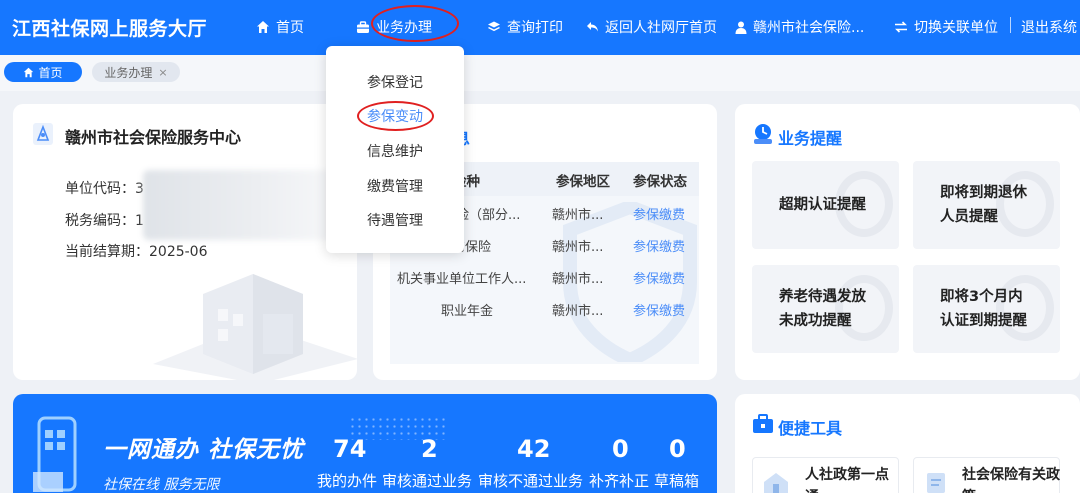  I want to click on tool-label: 社会保险有关政 策, so click(1011, 478).